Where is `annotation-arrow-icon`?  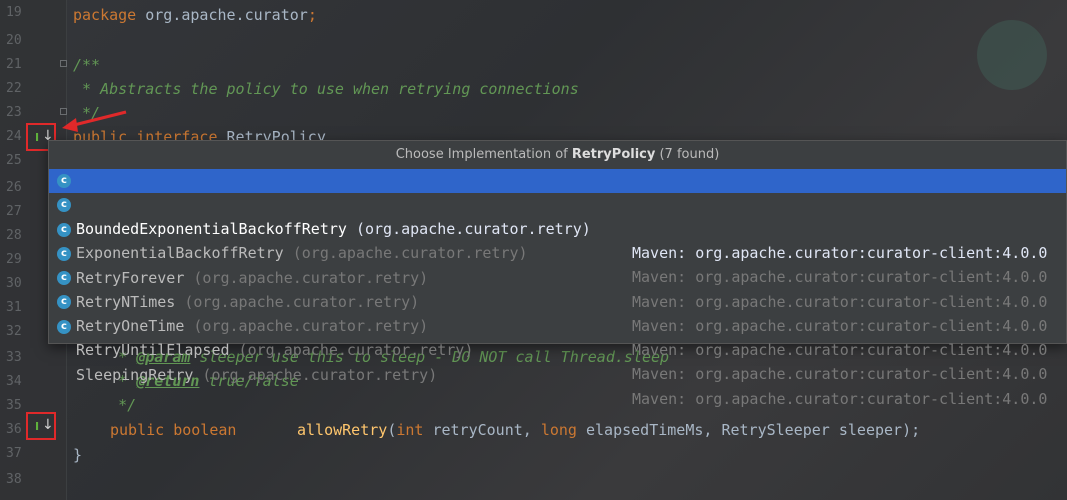 annotation-arrow-icon is located at coordinates (94, 121).